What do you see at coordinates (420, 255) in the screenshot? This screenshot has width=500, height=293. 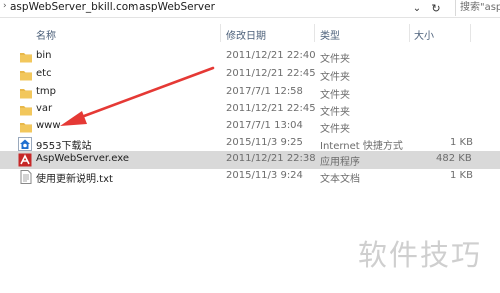 I see `watermark: 软件技巧` at bounding box center [420, 255].